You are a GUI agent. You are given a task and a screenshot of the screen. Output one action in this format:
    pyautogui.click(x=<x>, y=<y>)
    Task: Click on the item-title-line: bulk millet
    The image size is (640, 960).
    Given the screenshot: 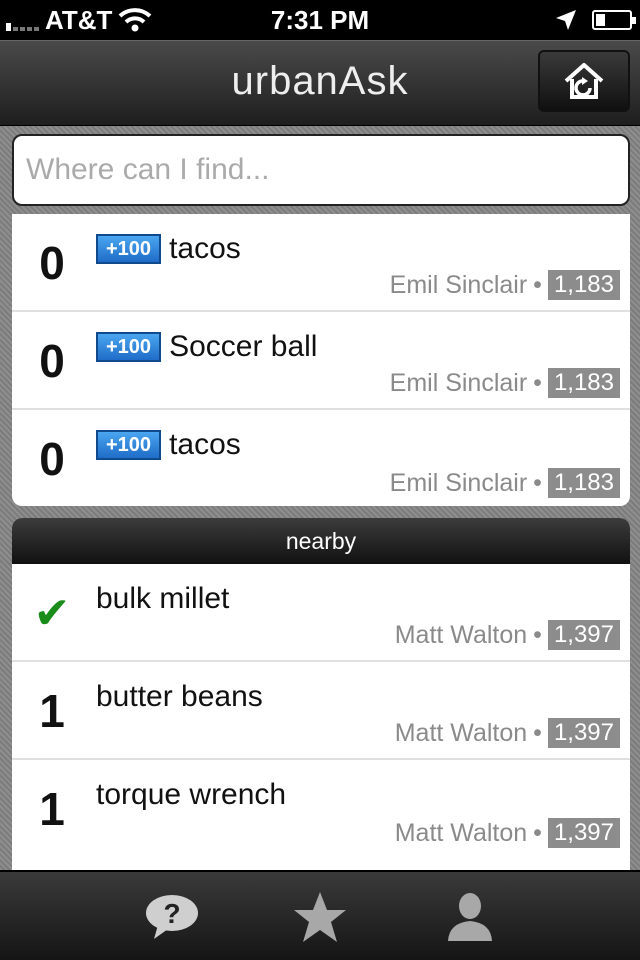 What is the action you would take?
    pyautogui.click(x=162, y=599)
    